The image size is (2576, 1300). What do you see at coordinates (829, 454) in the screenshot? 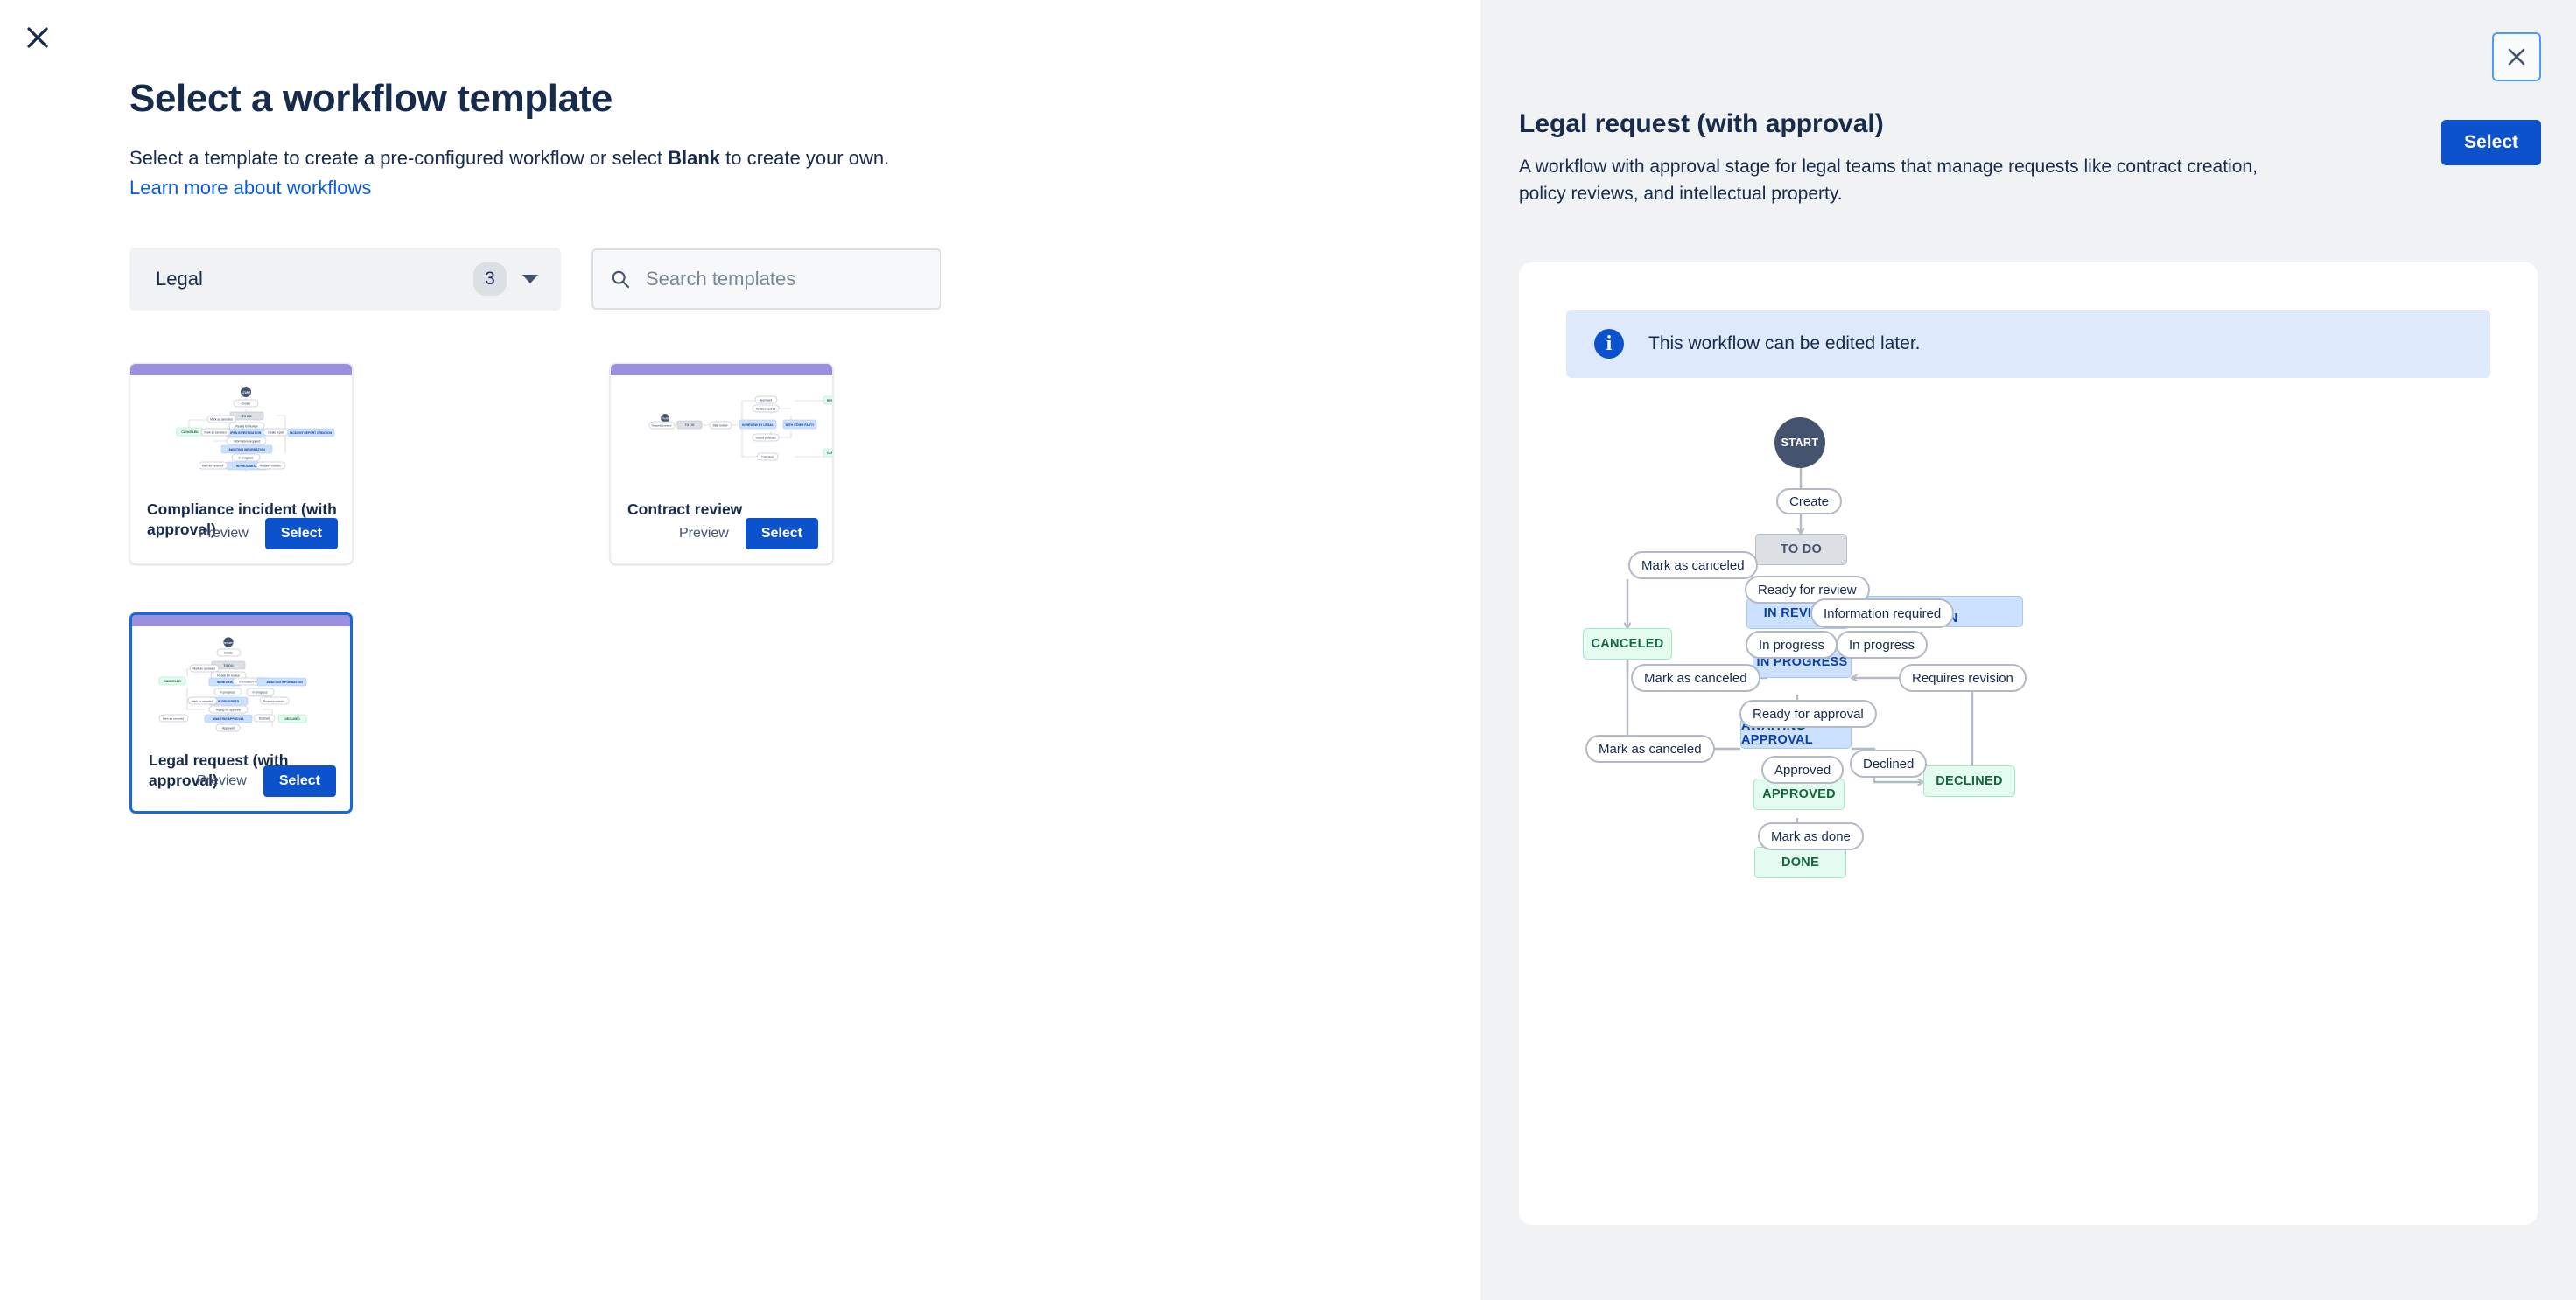
I see `svg-text: CANCELLED` at bounding box center [829, 454].